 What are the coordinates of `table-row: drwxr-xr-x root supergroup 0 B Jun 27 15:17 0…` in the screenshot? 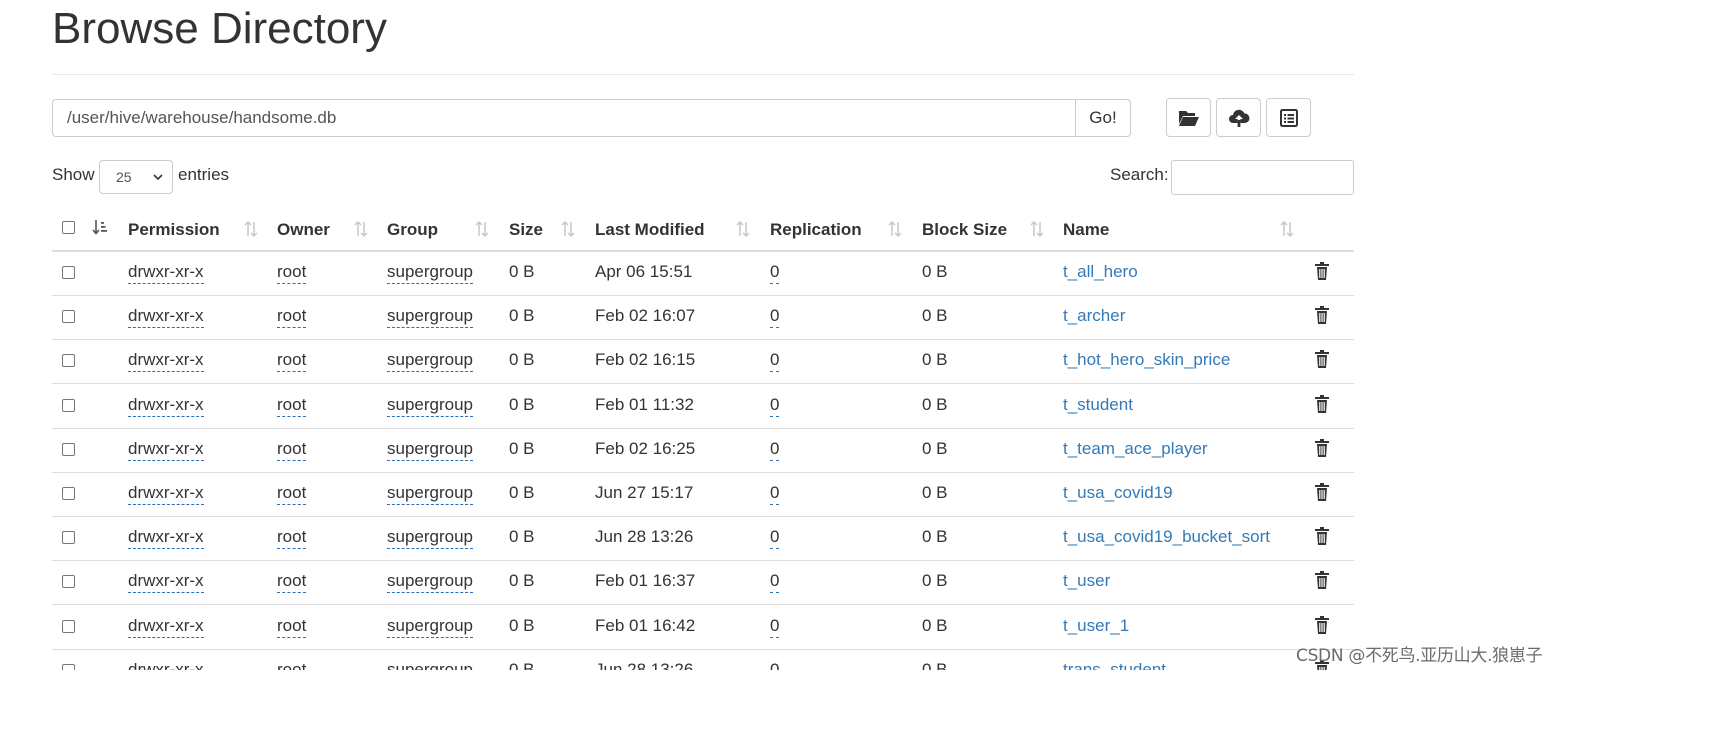 It's located at (703, 494).